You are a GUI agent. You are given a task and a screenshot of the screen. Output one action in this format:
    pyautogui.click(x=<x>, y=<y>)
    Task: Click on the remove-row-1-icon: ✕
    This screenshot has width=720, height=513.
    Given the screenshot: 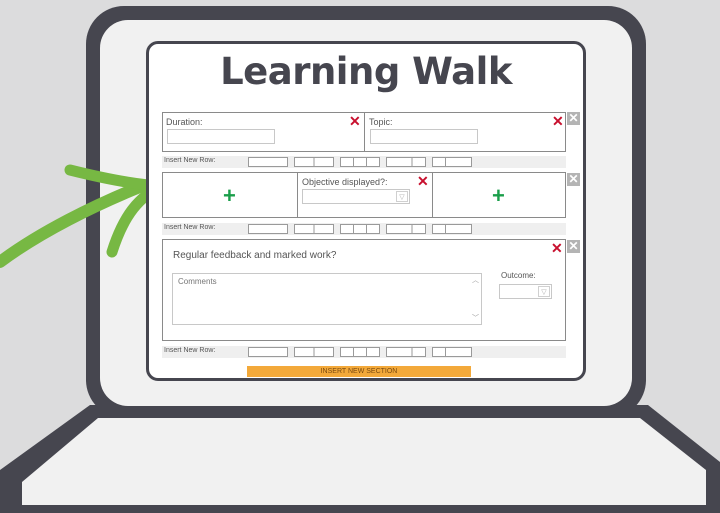 What is the action you would take?
    pyautogui.click(x=573, y=118)
    